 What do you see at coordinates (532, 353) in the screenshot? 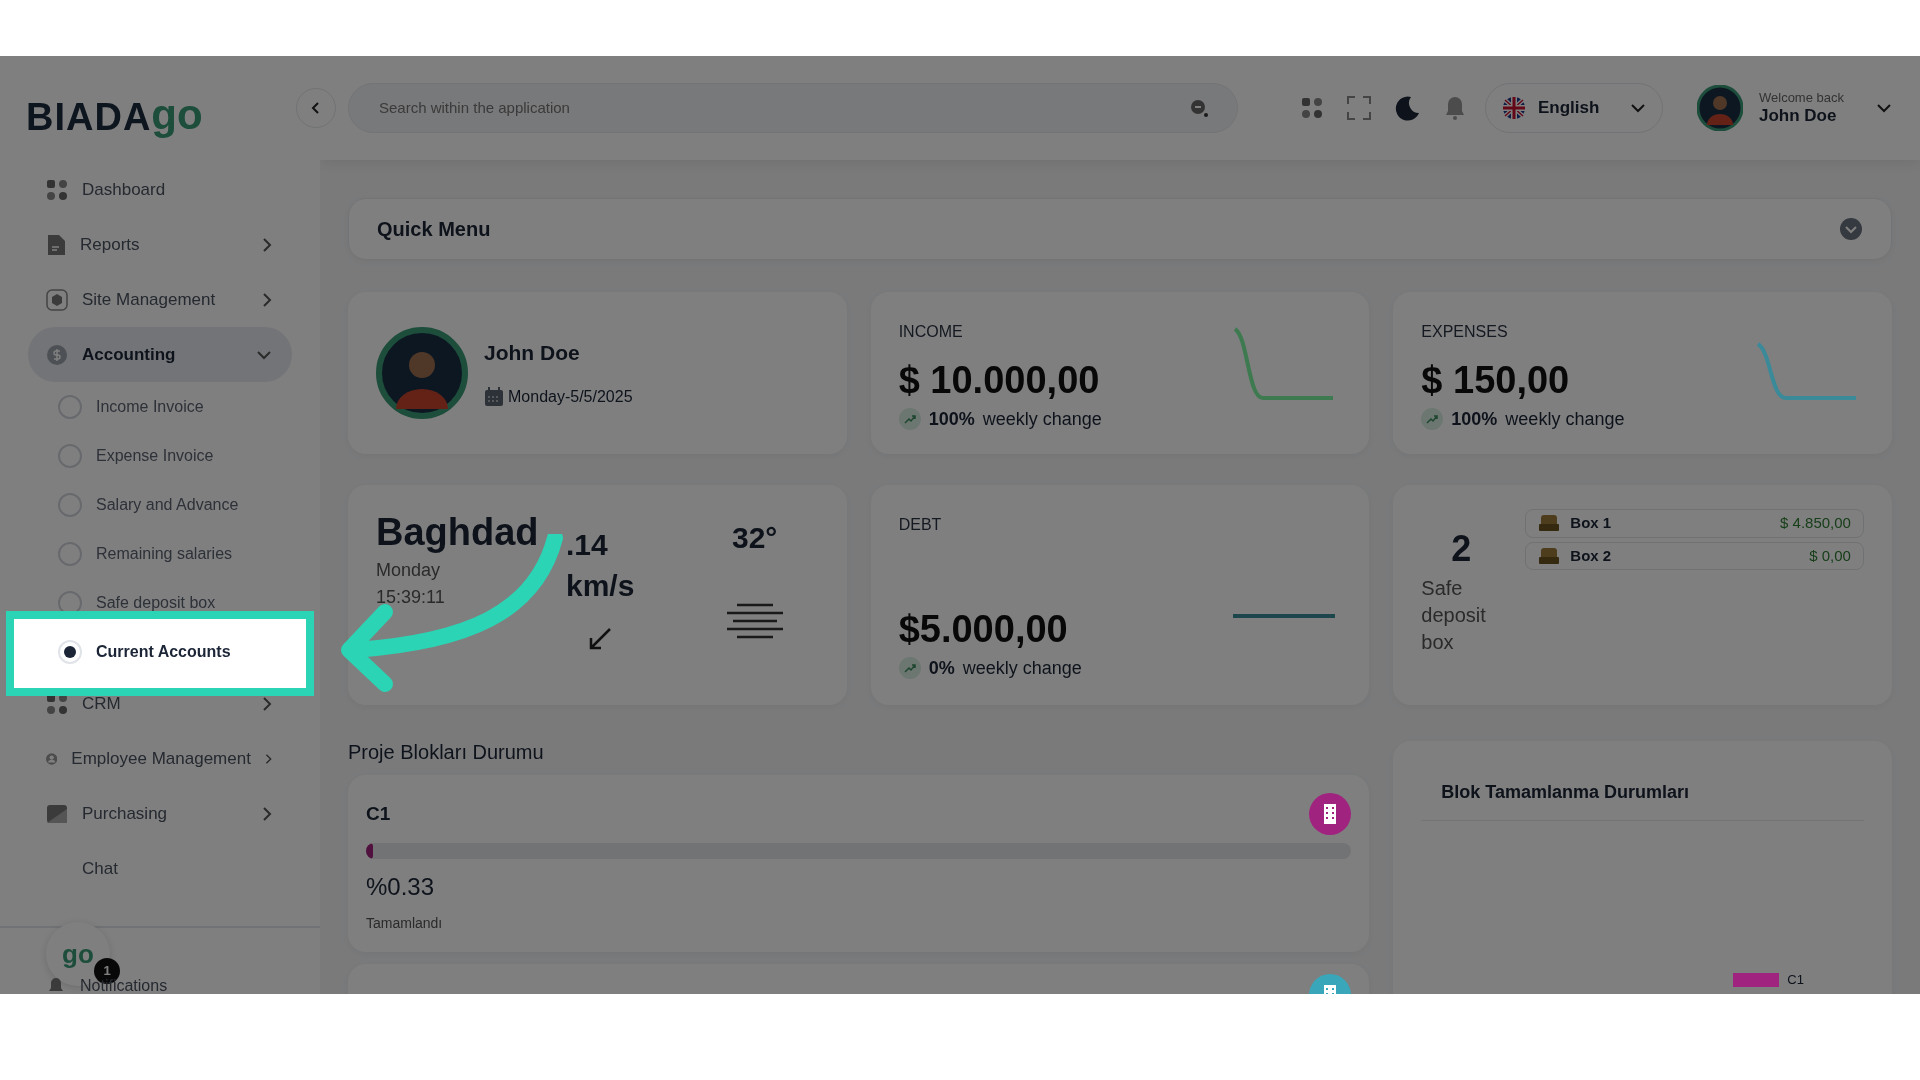
I see `profile-name: John Doe` at bounding box center [532, 353].